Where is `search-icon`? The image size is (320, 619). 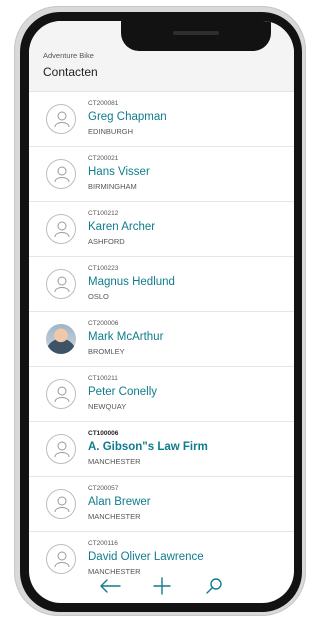
search-icon is located at coordinates (213, 586).